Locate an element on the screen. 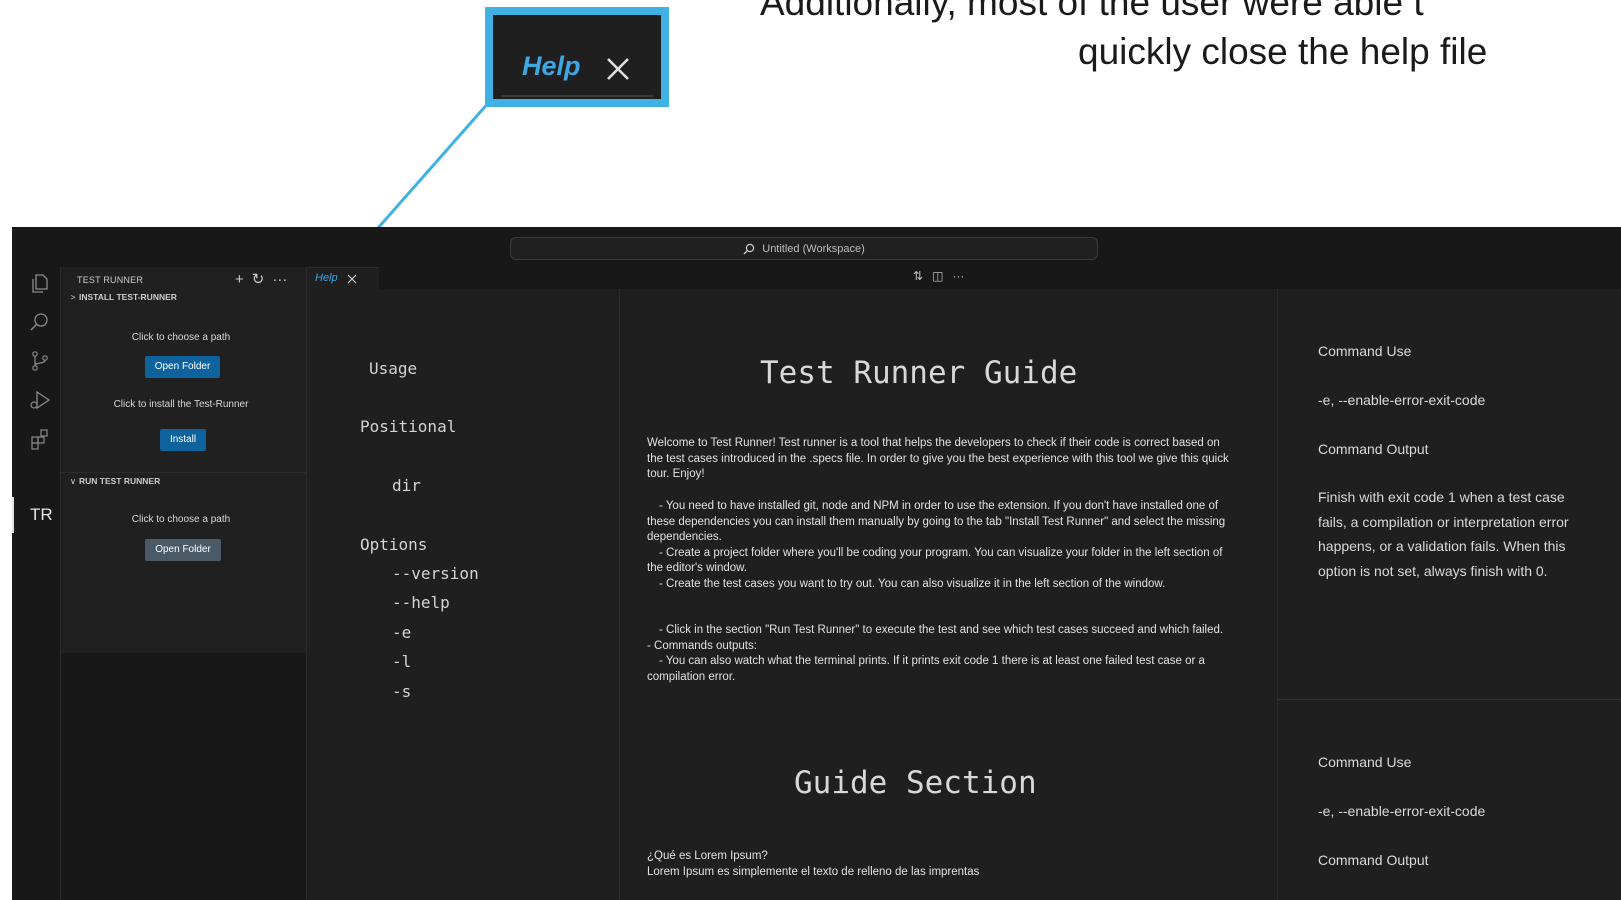  options-heading: Options is located at coordinates (394, 544).